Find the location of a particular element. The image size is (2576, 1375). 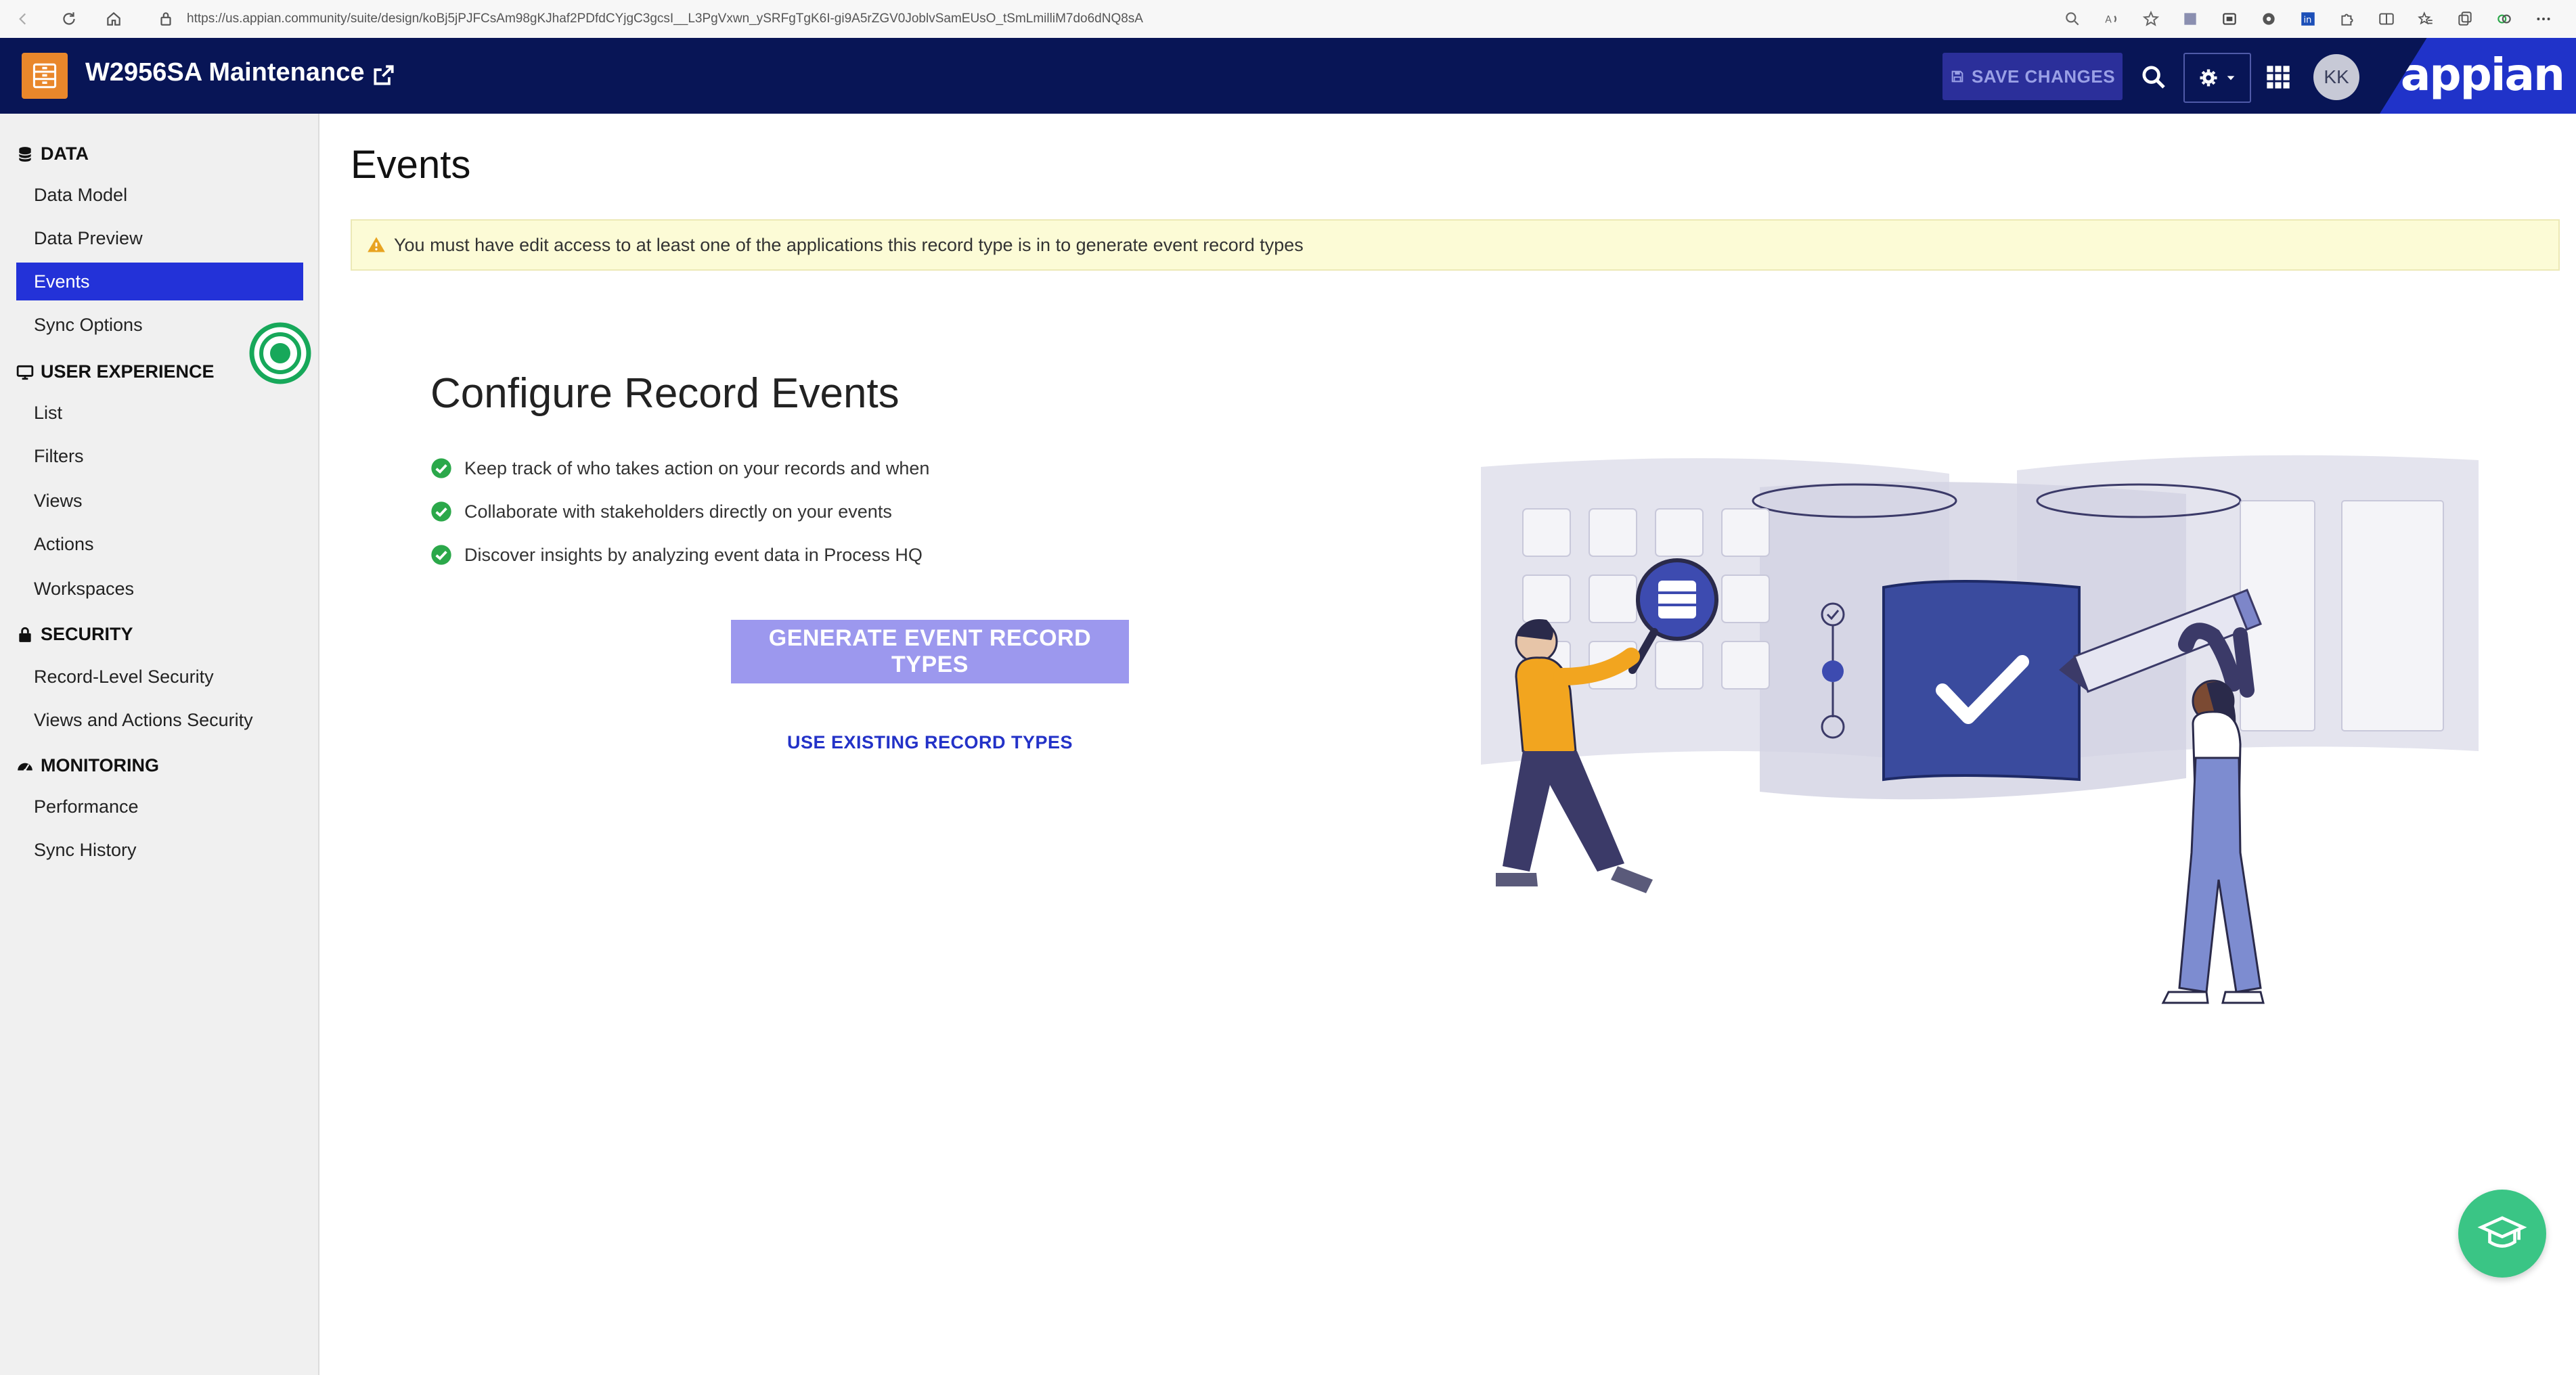

sidebar-item-label: Sync Options is located at coordinates (88, 324).